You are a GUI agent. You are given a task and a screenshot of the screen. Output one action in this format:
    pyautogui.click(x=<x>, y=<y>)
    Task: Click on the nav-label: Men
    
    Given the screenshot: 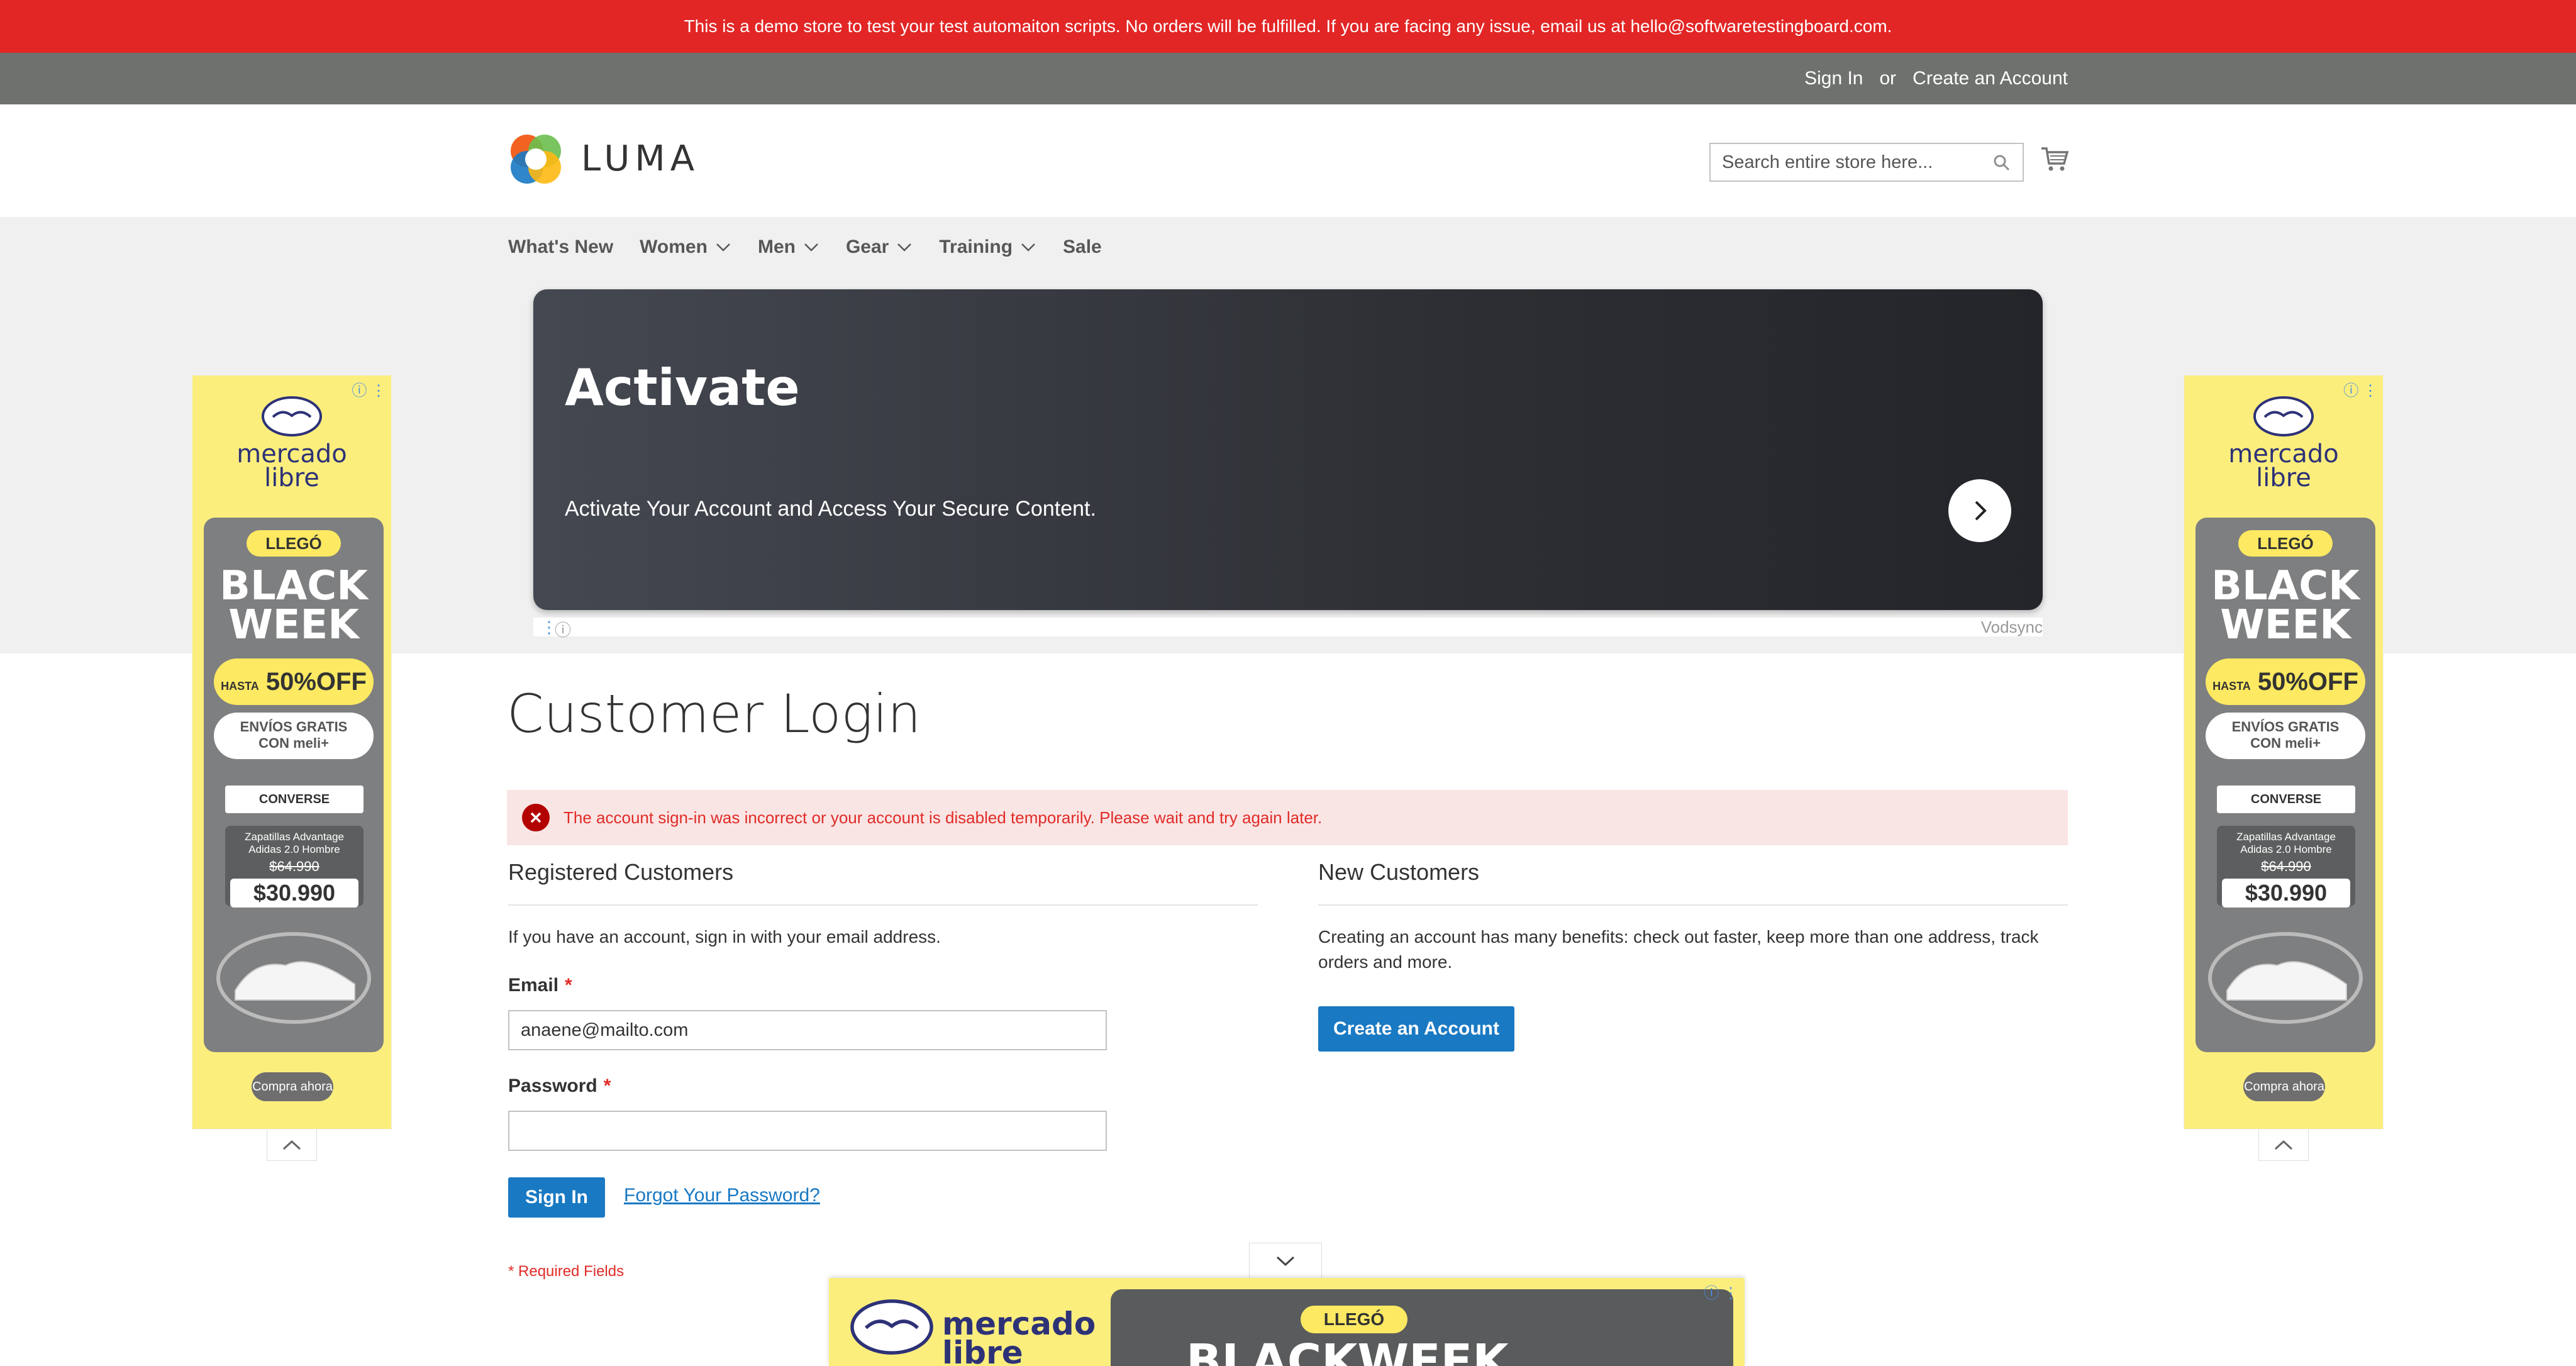 What is the action you would take?
    pyautogui.click(x=776, y=246)
    